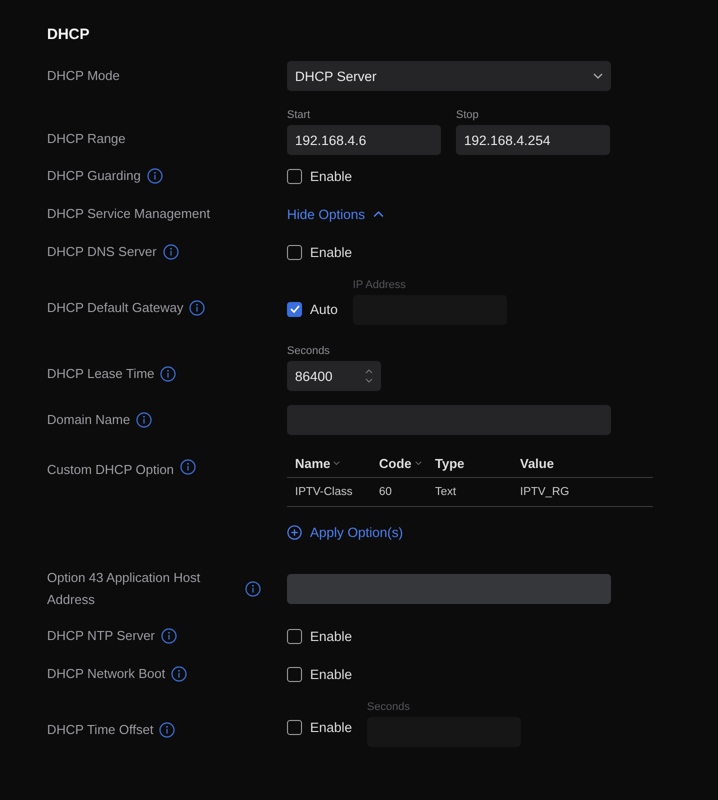 Image resolution: width=718 pixels, height=800 pixels. What do you see at coordinates (378, 214) in the screenshot?
I see `chevron-up-icon` at bounding box center [378, 214].